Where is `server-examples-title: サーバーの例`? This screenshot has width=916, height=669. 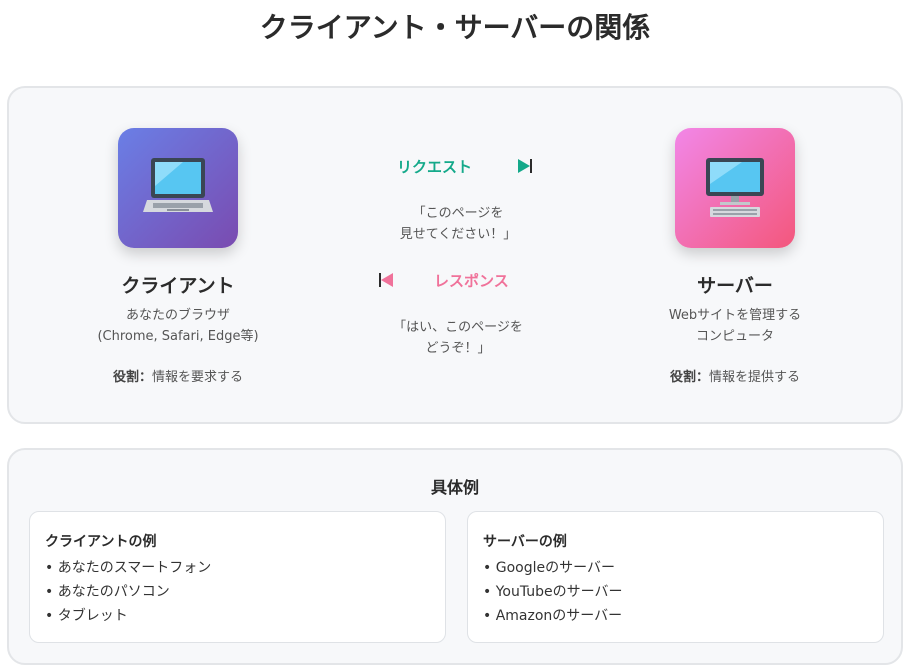 server-examples-title: サーバーの例 is located at coordinates (525, 542).